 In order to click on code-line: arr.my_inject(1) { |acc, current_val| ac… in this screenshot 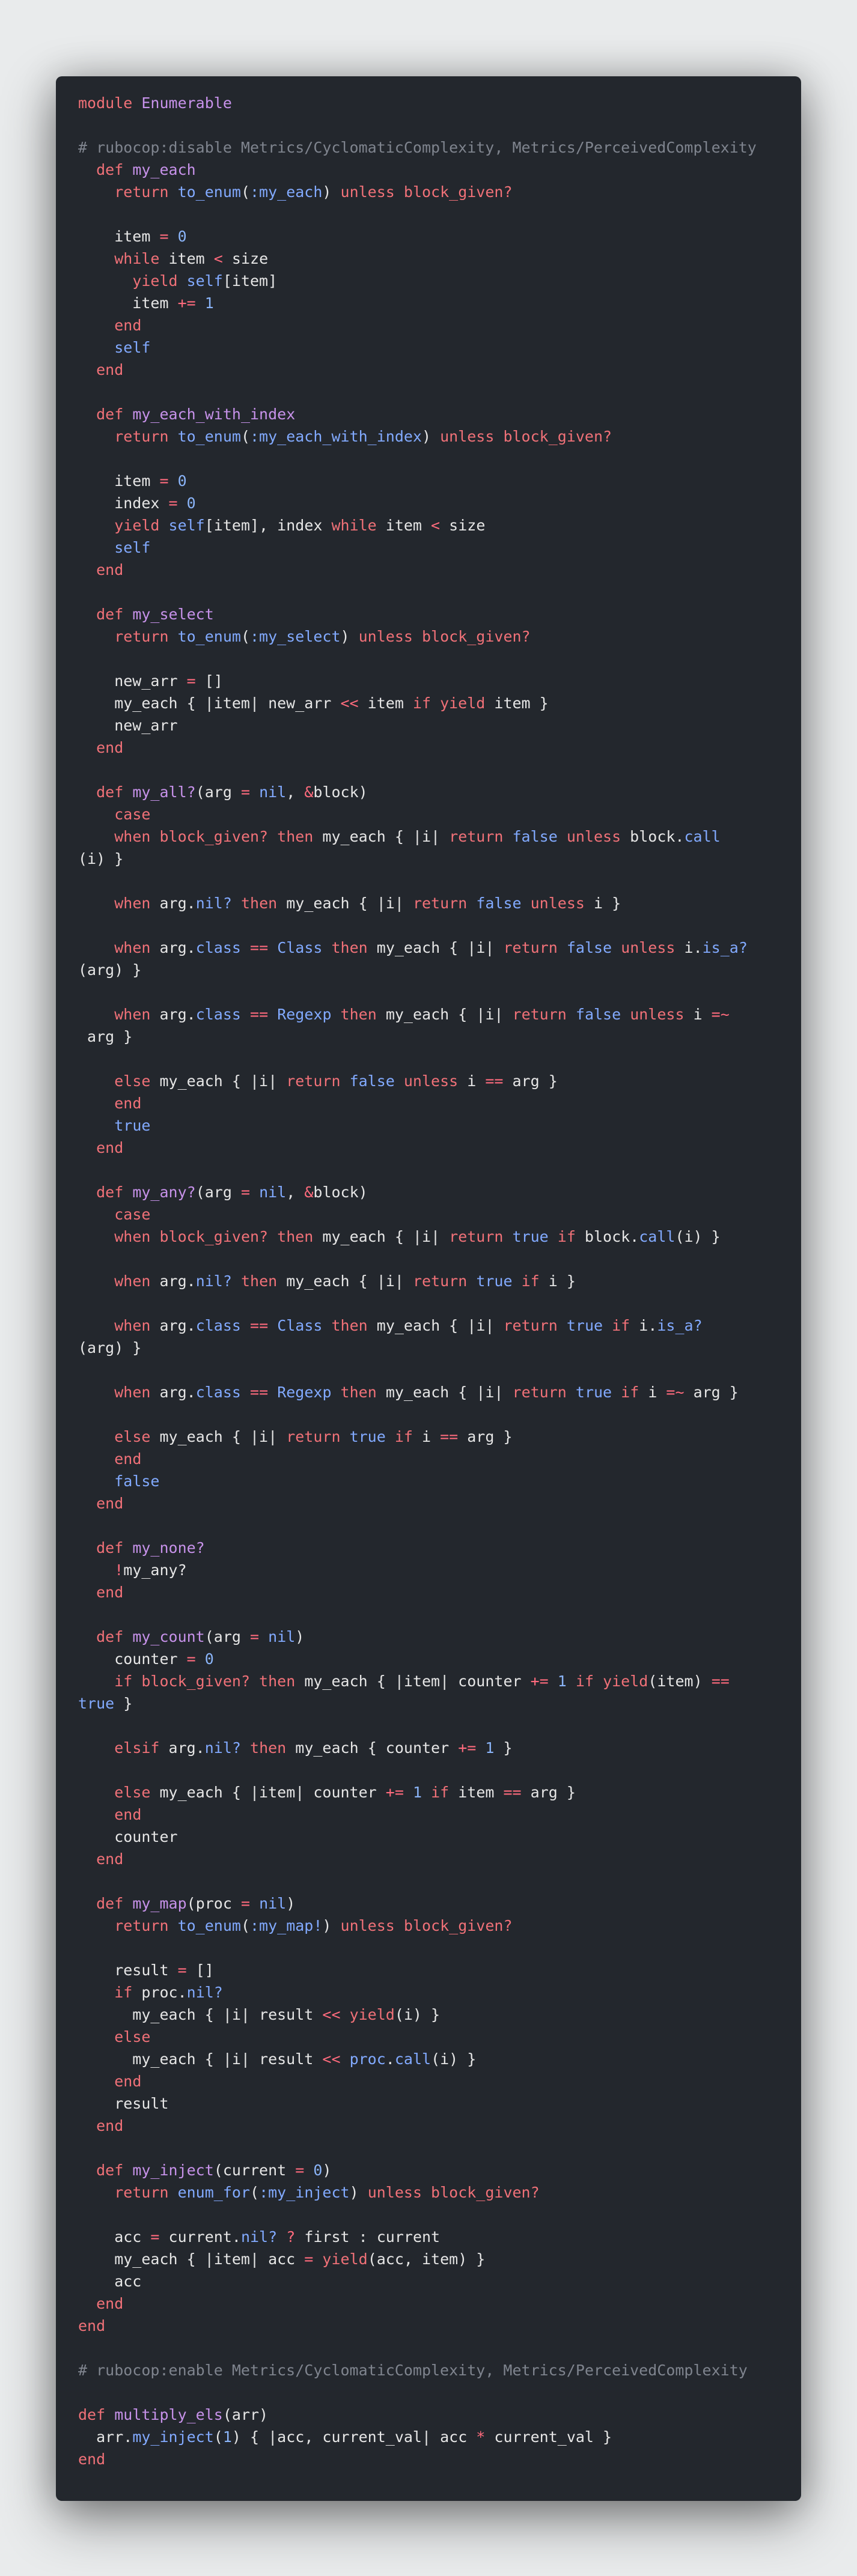, I will do `click(417, 2437)`.